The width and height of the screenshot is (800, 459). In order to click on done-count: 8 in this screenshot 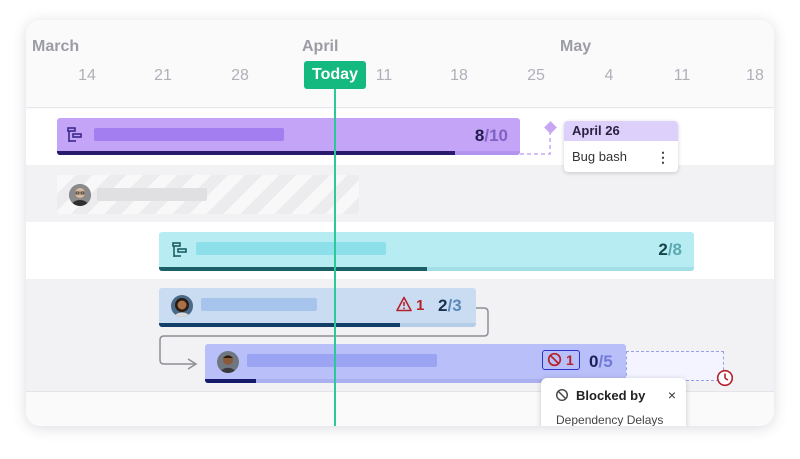, I will do `click(479, 135)`.